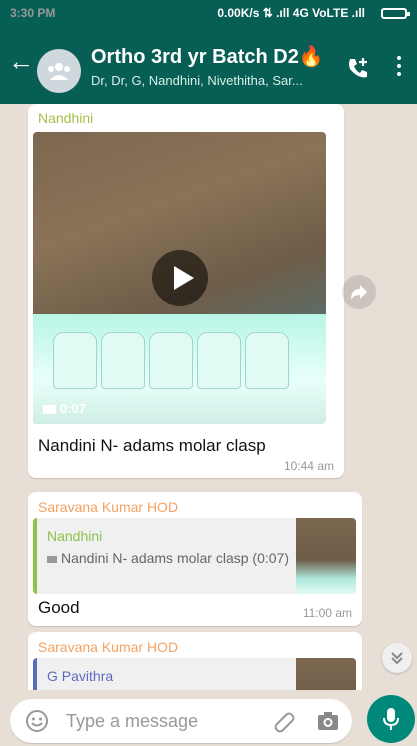 This screenshot has width=417, height=746. What do you see at coordinates (66, 118) in the screenshot?
I see `message-sender: Nandhini` at bounding box center [66, 118].